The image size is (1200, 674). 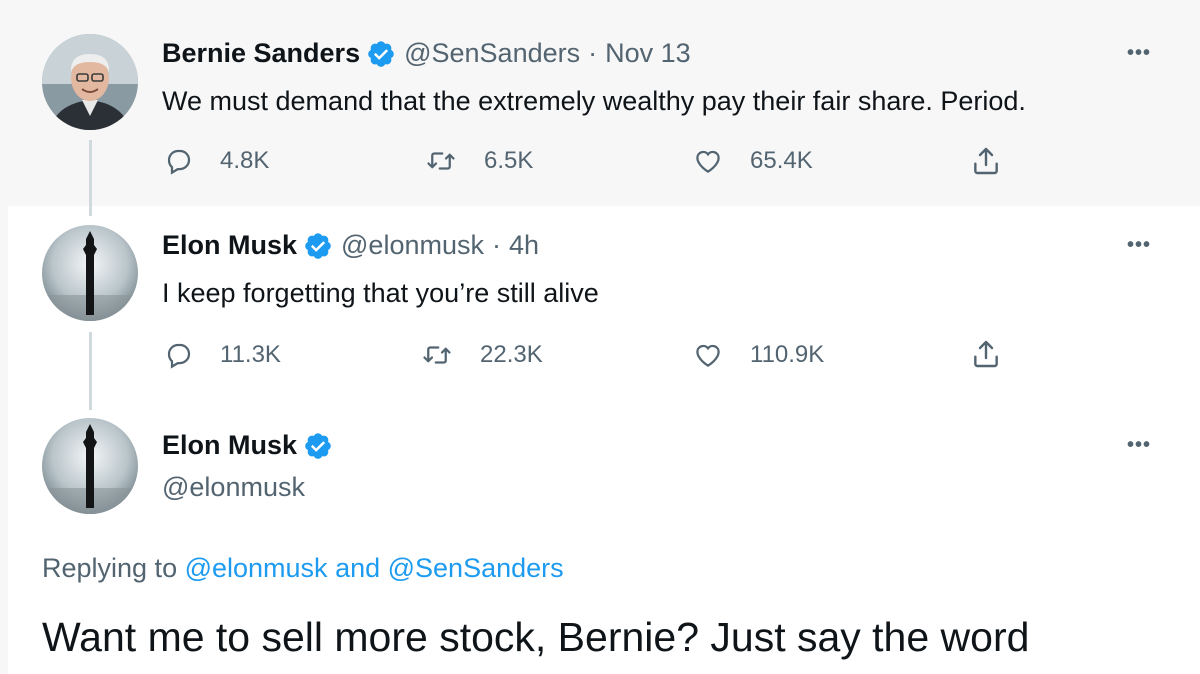 I want to click on reply-count: 4.8K, so click(x=245, y=160).